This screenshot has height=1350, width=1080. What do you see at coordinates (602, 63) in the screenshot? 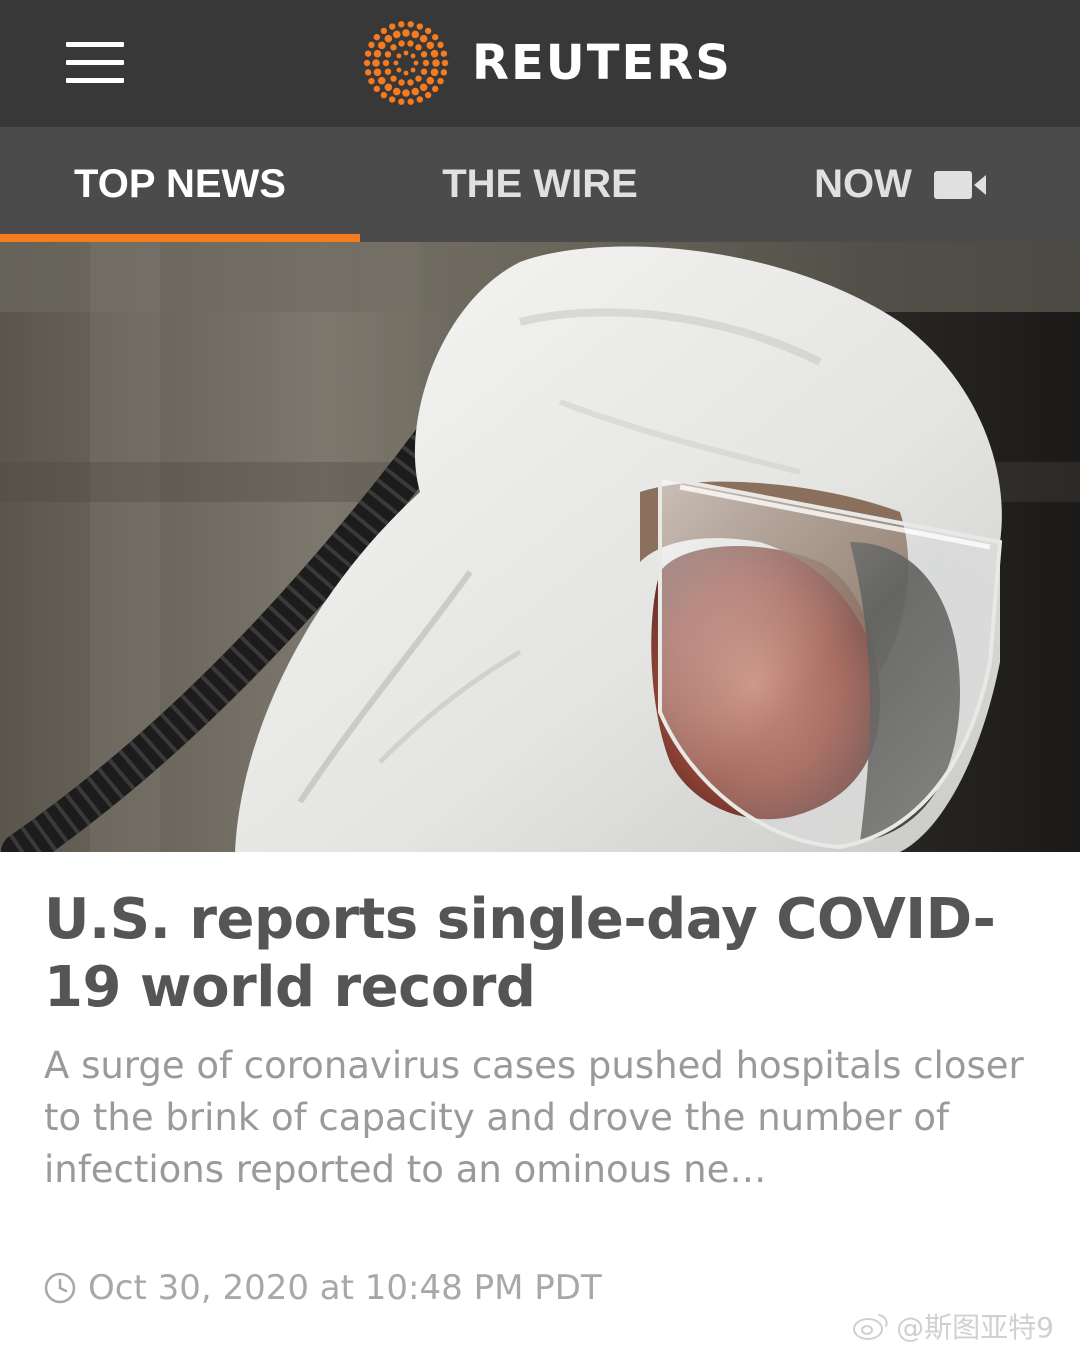
I see `brand-name: REUTERS` at bounding box center [602, 63].